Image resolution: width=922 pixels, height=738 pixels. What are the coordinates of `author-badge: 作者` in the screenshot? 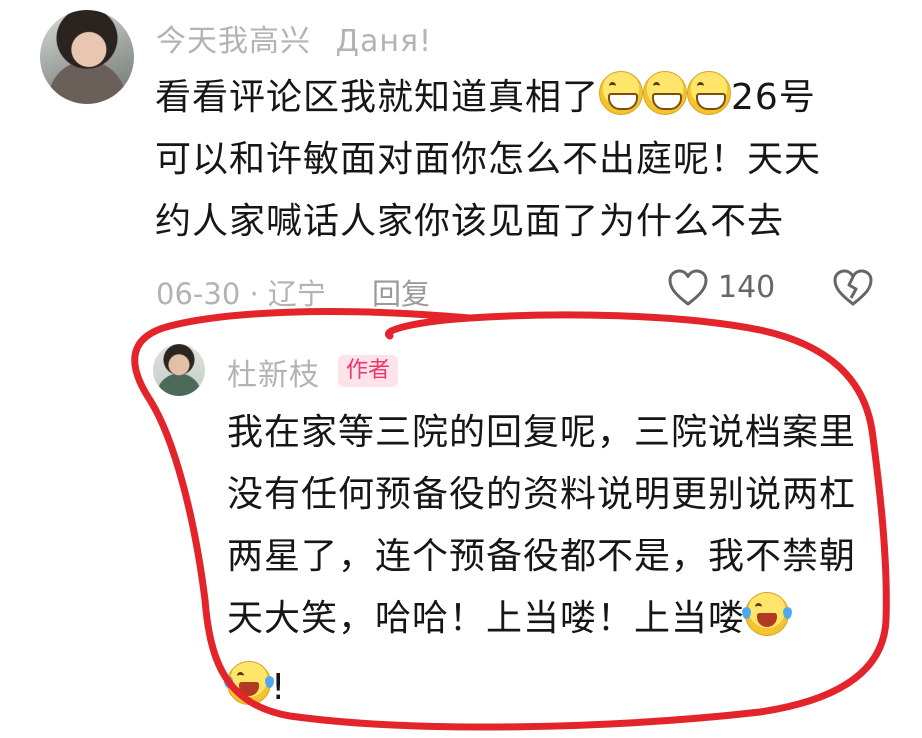 It's located at (368, 371).